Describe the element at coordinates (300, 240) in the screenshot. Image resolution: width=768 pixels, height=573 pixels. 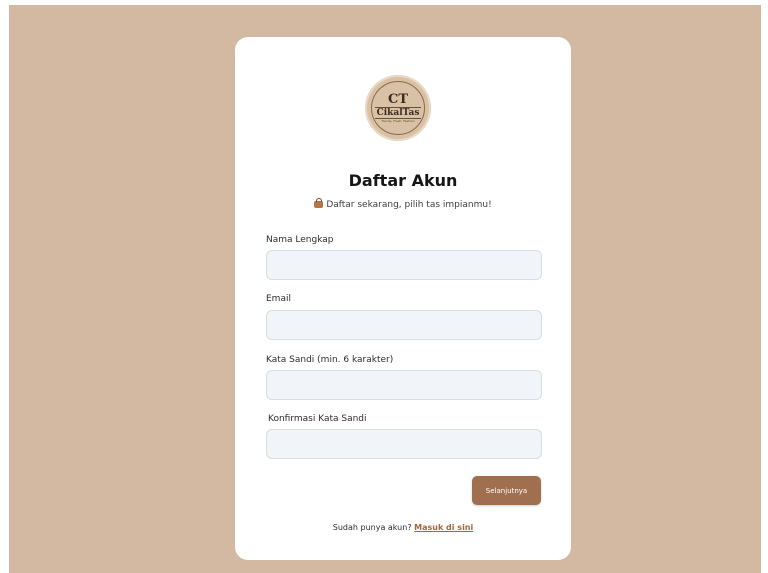
I see `full-name-label: Nama Lengkap` at that location.